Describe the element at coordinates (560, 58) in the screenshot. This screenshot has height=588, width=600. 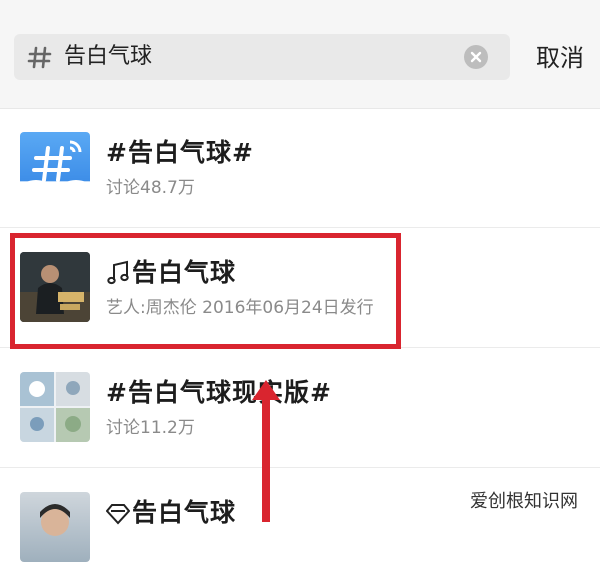
I see `cancel-button: 取消` at that location.